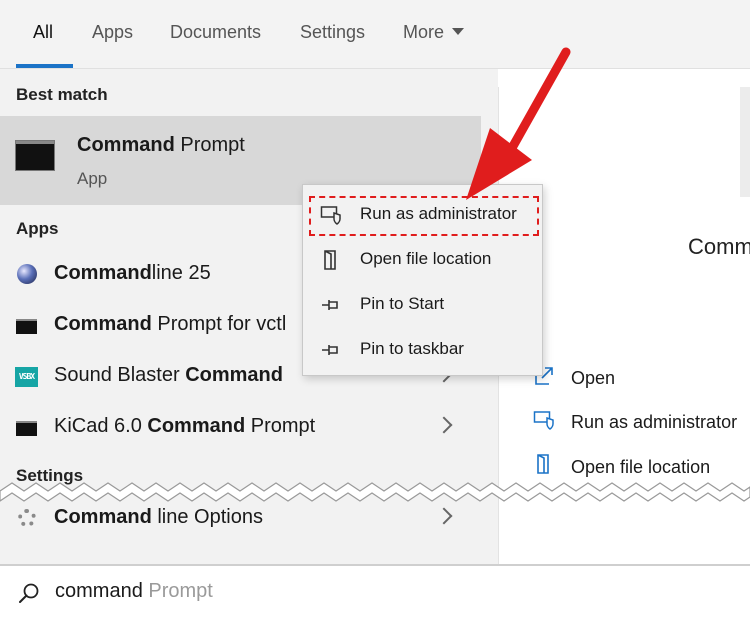  I want to click on context-menu-label: Pin to Start, so click(402, 303).